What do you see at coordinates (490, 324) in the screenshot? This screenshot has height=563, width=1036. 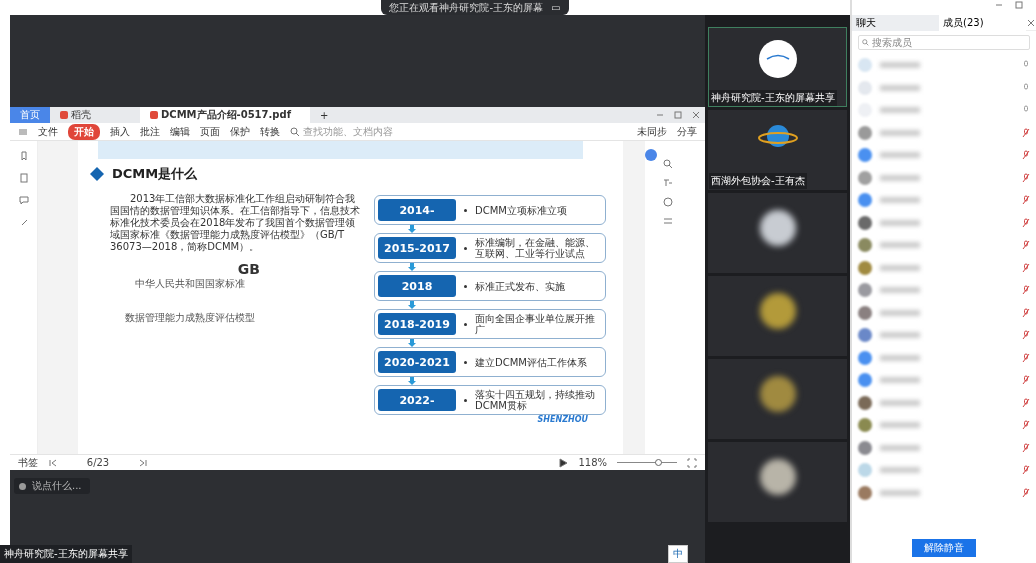 I see `timeline-step: 2018-2019 面向全国企事业单位展开推广` at bounding box center [490, 324].